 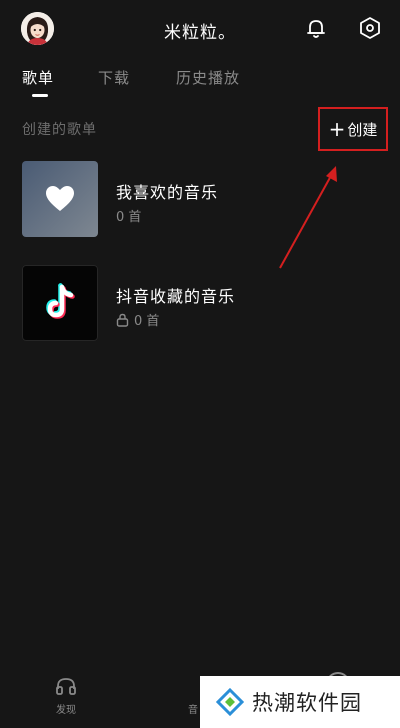 I want to click on playlist-name: 抖音收藏的音乐, so click(x=176, y=296).